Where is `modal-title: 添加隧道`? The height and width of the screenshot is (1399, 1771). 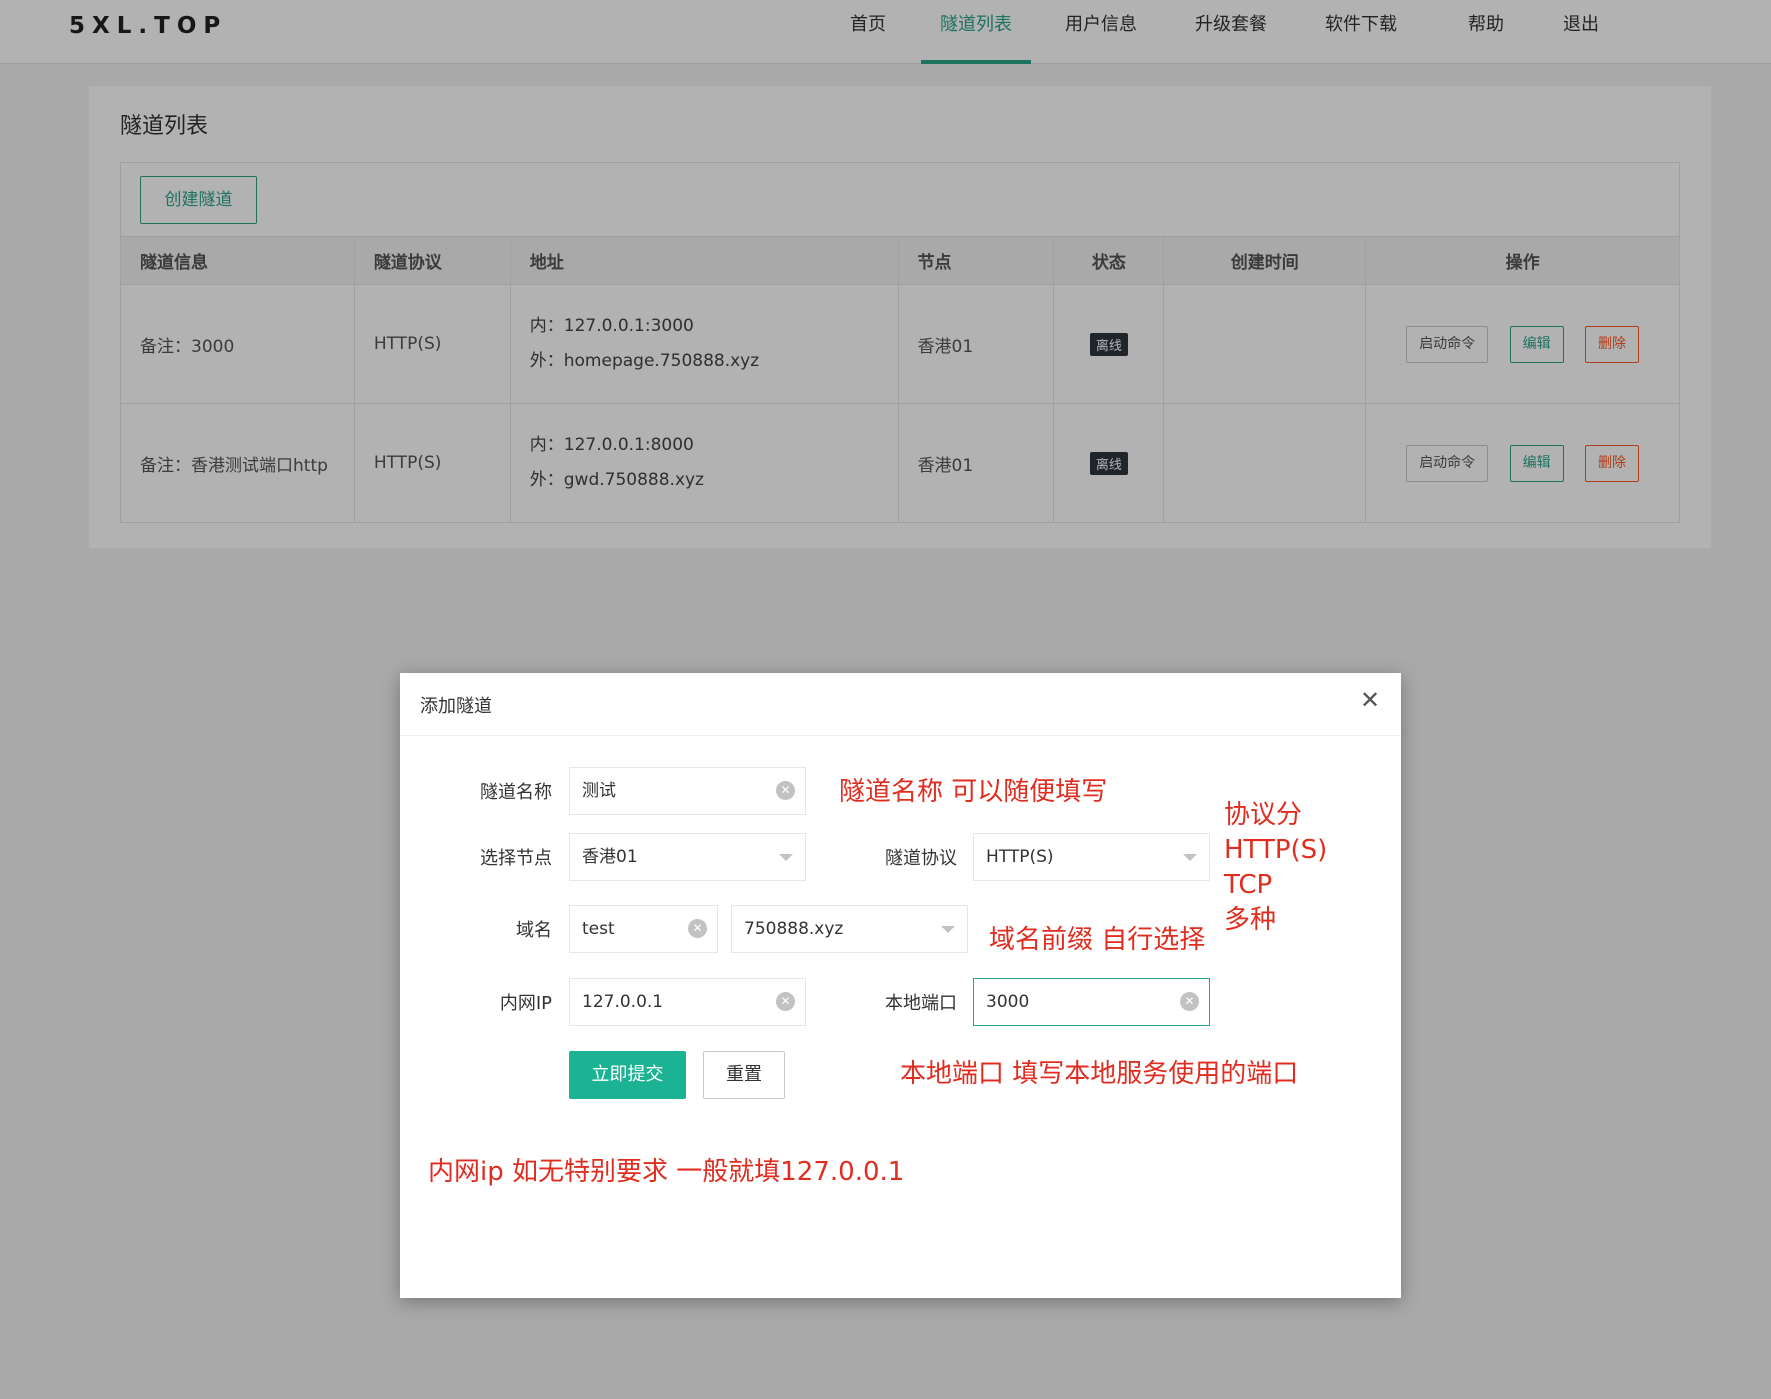
modal-title: 添加隧道 is located at coordinates (456, 706).